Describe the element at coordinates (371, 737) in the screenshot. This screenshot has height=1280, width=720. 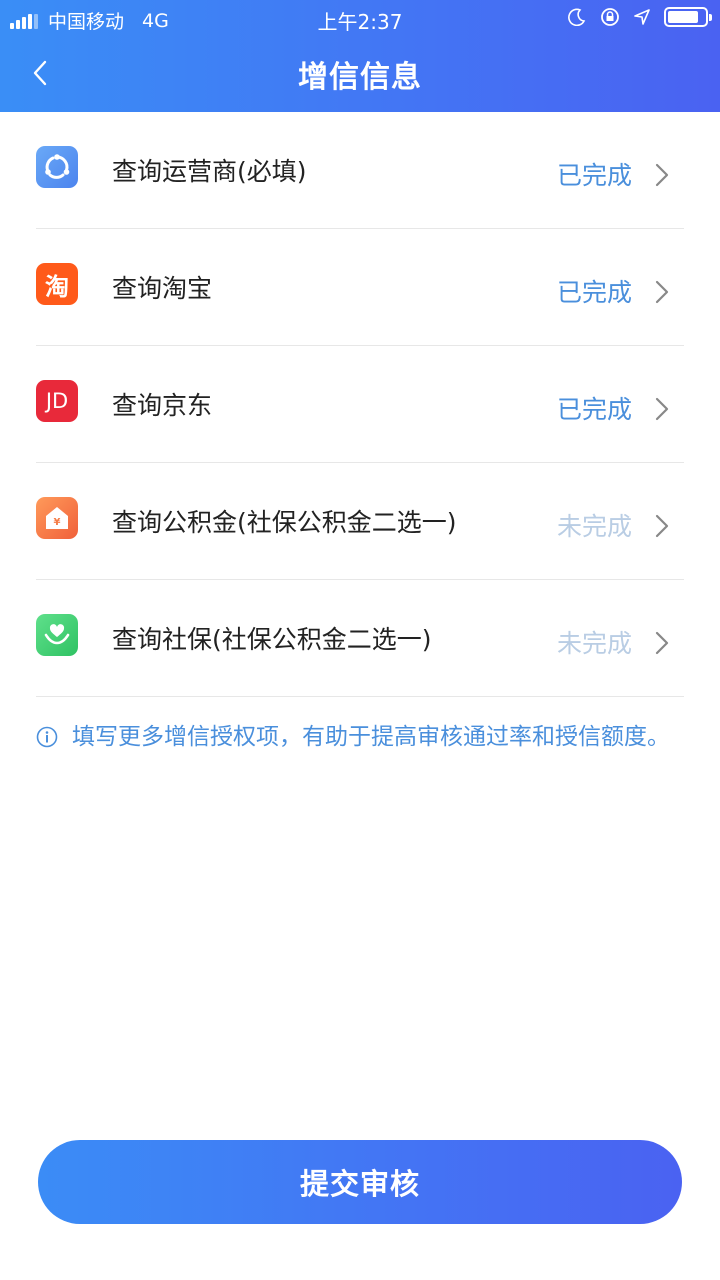
I see `tip-text: 填写更多增信授权项，有助于提高审核通过率和授信额度。` at that location.